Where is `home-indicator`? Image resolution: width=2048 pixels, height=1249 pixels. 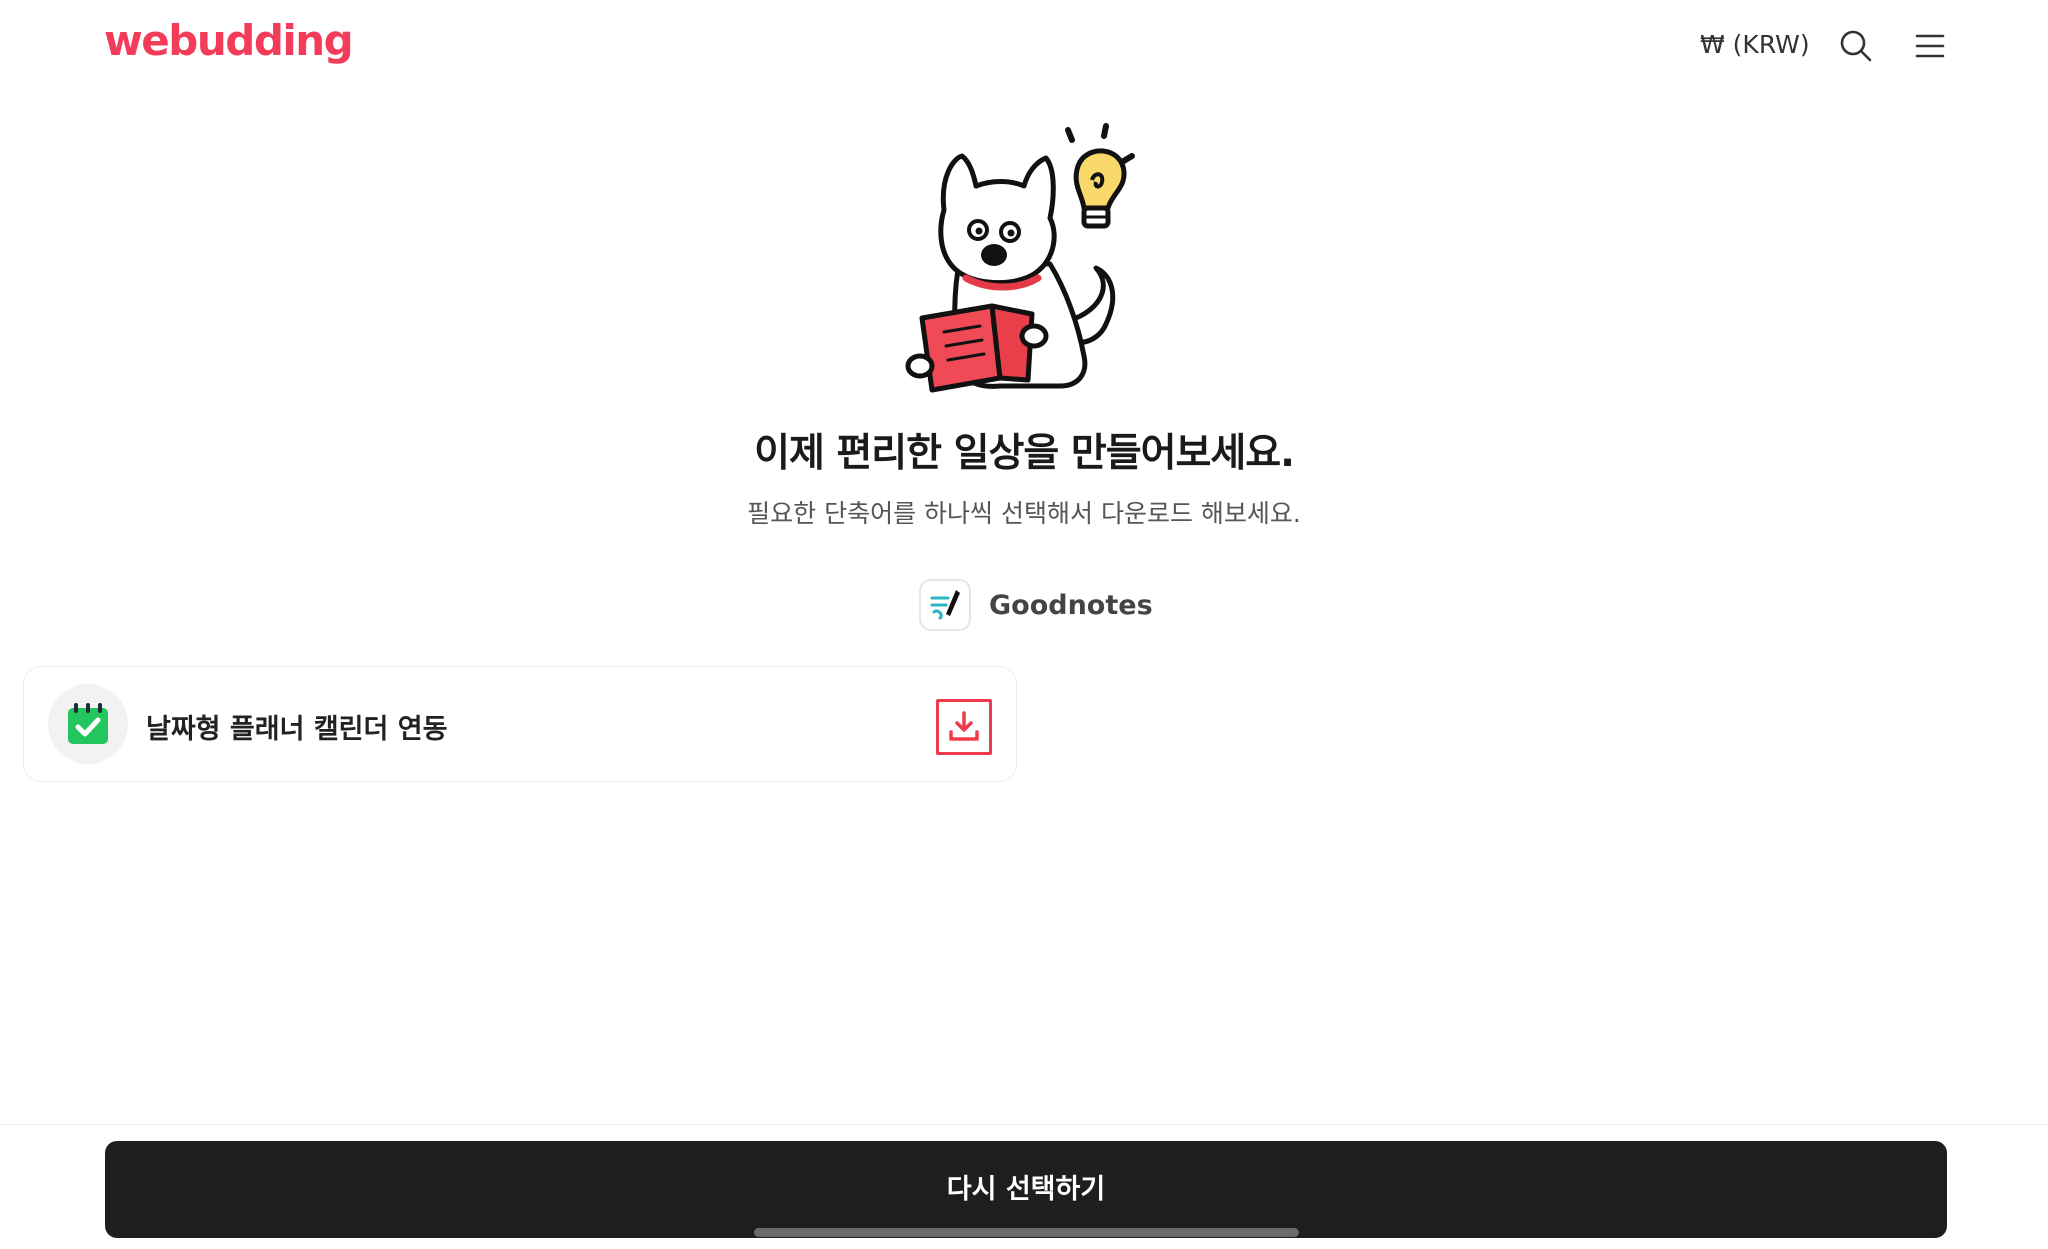
home-indicator is located at coordinates (1026, 1232).